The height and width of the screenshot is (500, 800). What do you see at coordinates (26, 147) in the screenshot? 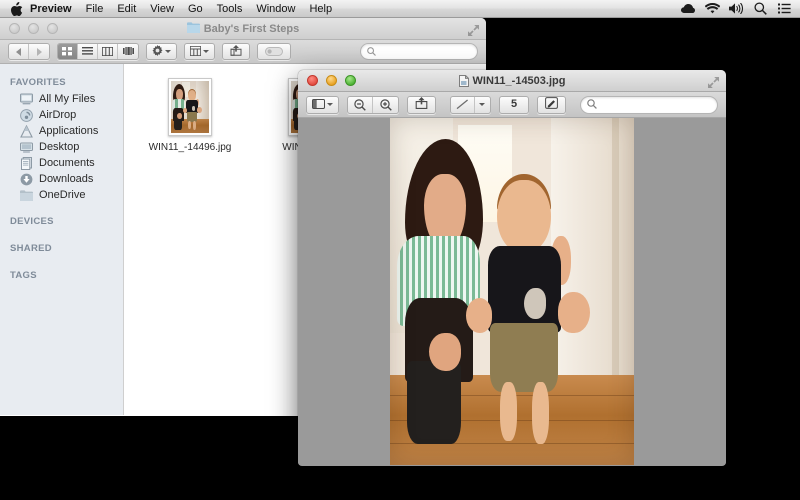
I see `desktop-icon` at bounding box center [26, 147].